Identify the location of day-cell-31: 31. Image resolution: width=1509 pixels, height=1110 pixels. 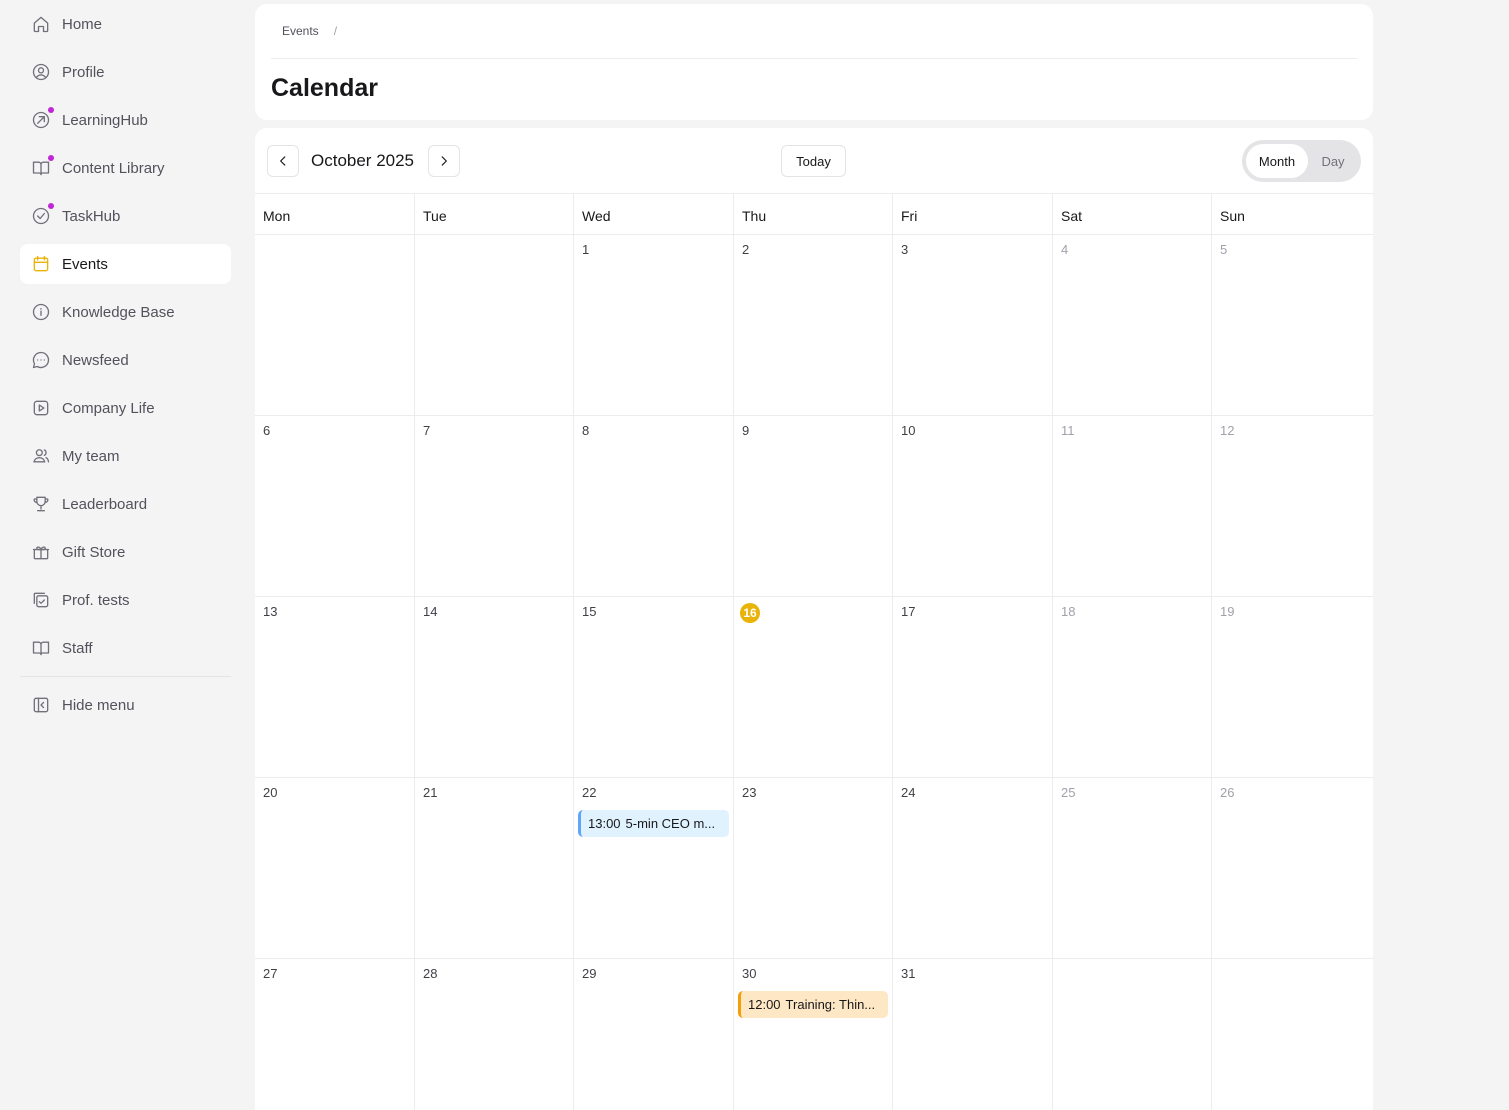
(973, 1034).